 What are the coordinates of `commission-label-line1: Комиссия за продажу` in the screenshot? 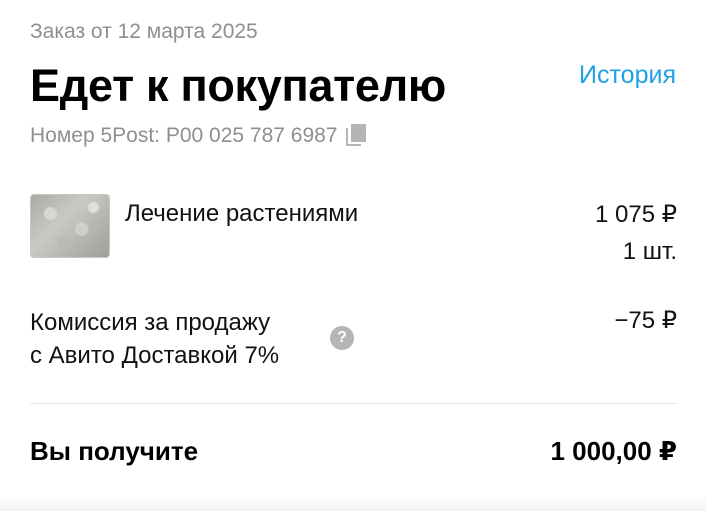 It's located at (150, 322).